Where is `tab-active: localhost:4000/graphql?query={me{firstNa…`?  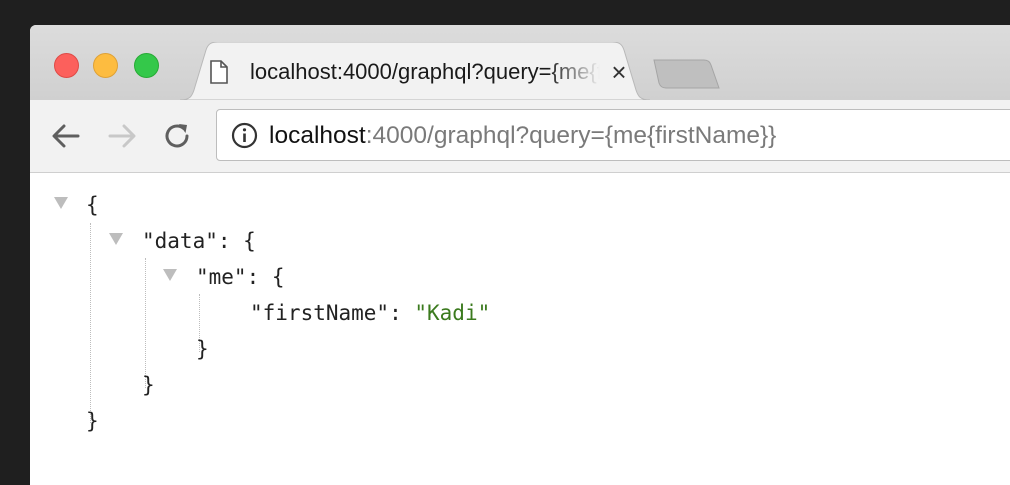
tab-active: localhost:4000/graphql?query={me{firstNa… is located at coordinates (415, 71).